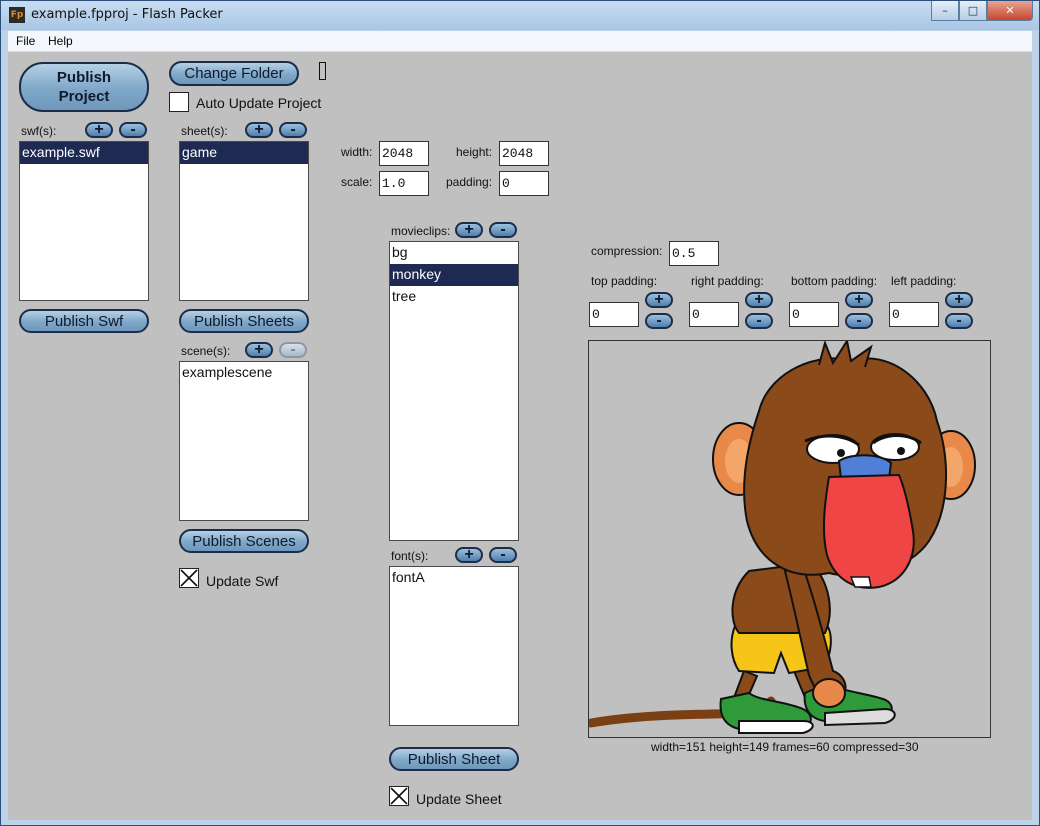 The height and width of the screenshot is (826, 1040). What do you see at coordinates (727, 281) in the screenshot?
I see `right-padding-label: right padding:` at bounding box center [727, 281].